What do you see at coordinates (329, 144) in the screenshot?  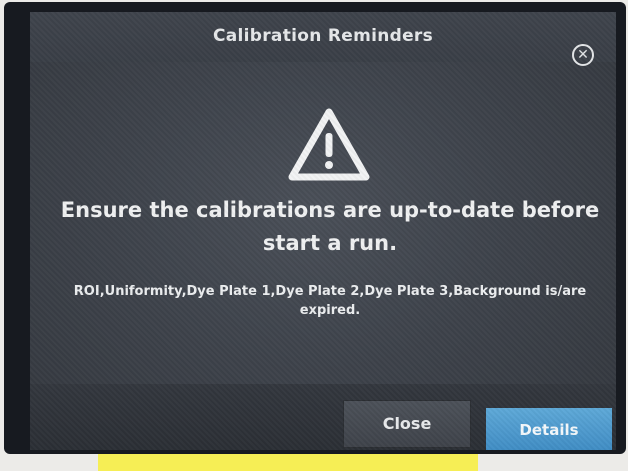 I see `warning-triangle-icon` at bounding box center [329, 144].